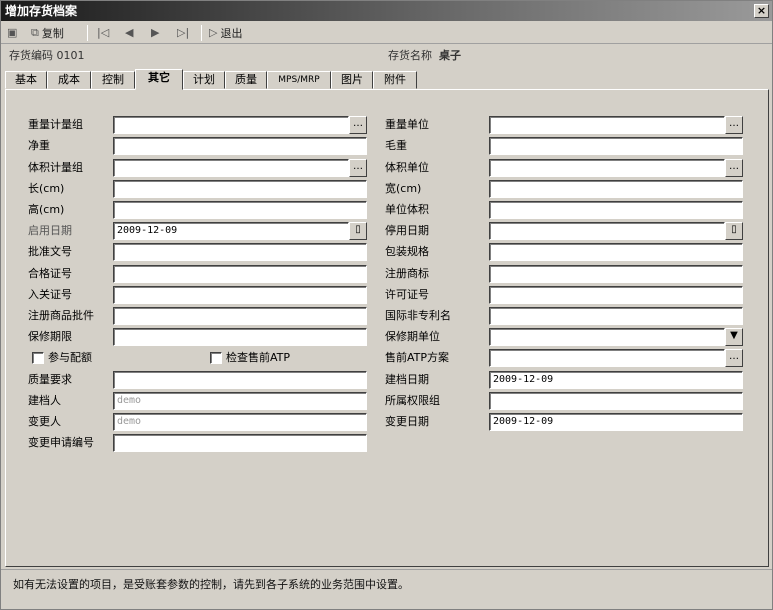 Image resolution: width=773 pixels, height=610 pixels. I want to click on first-icon: |◁, so click(103, 32).